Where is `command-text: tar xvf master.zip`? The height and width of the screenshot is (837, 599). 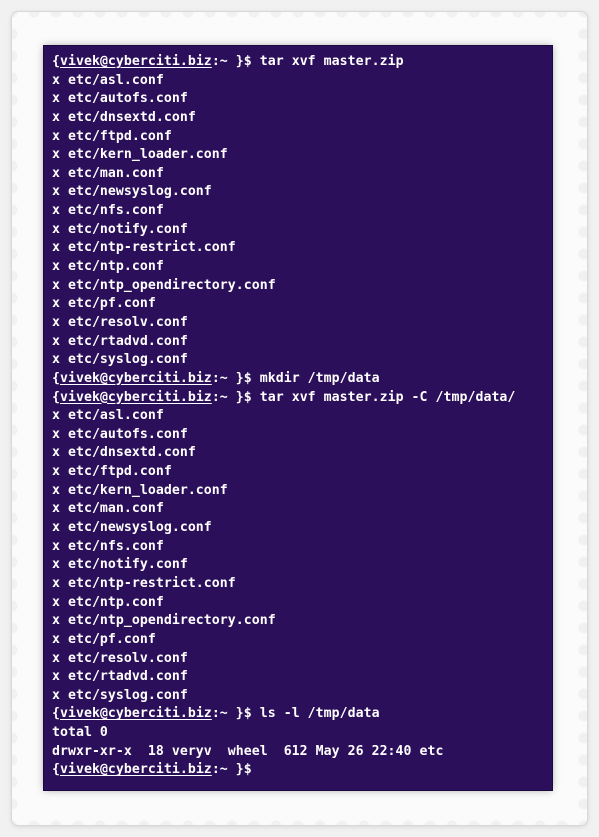
command-text: tar xvf master.zip is located at coordinates (331, 61).